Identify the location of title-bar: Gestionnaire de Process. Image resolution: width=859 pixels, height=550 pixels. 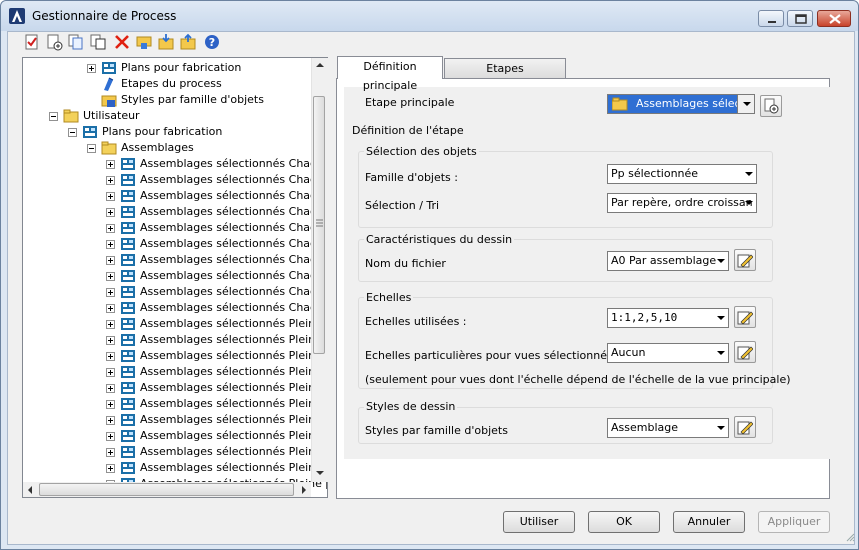
(429, 16).